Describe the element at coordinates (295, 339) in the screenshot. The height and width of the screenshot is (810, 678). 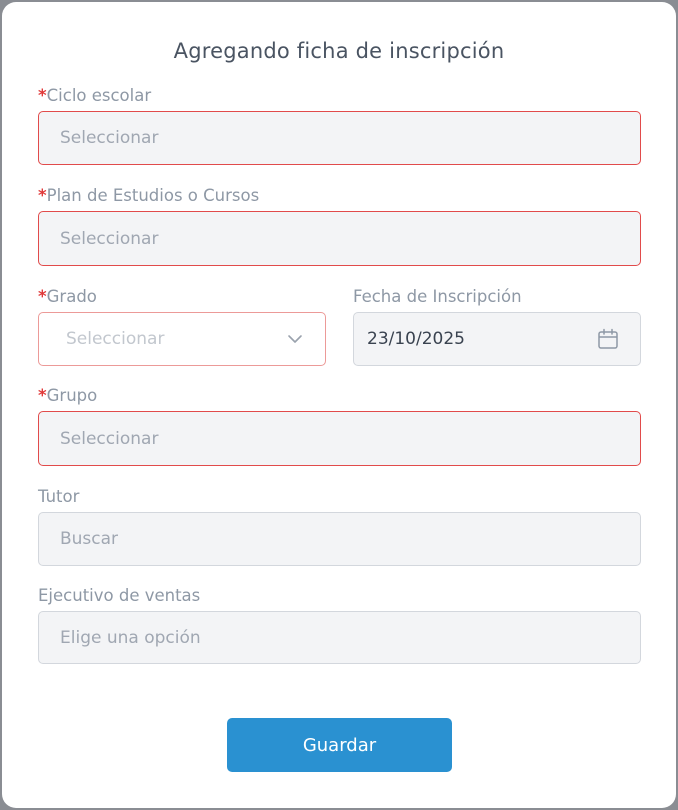
I see `chevron-down-icon` at that location.